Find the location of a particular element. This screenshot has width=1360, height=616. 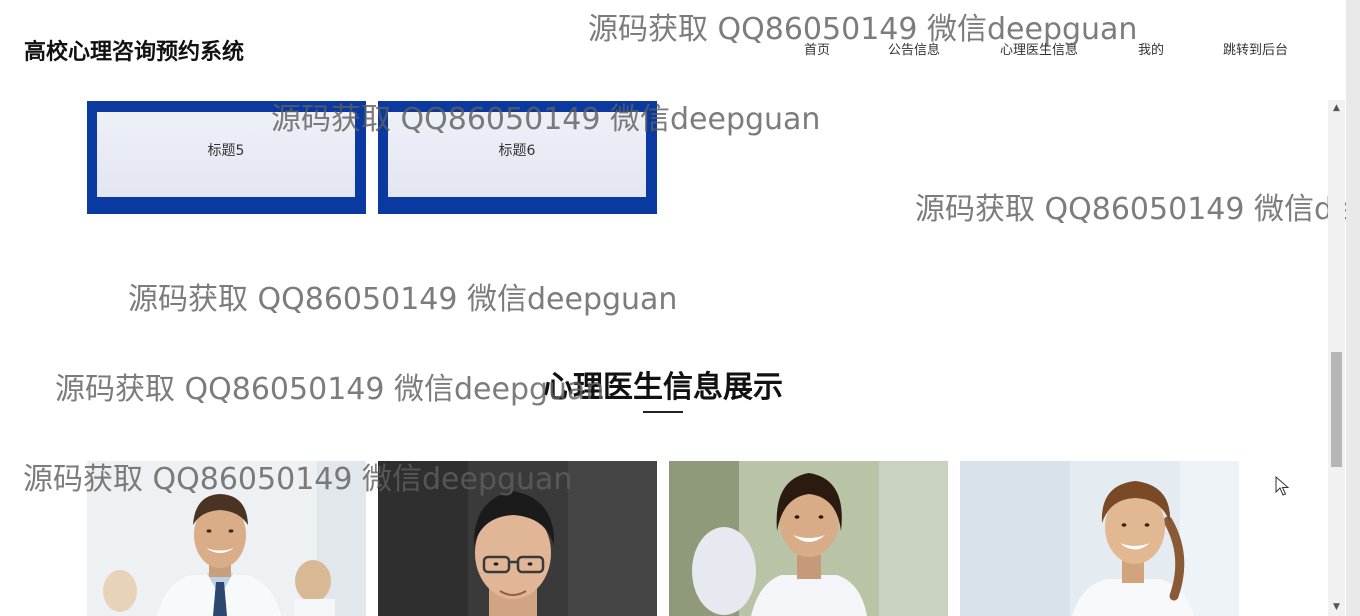

page-scrollbar: ▲ ▼ is located at coordinates (1336, 358).